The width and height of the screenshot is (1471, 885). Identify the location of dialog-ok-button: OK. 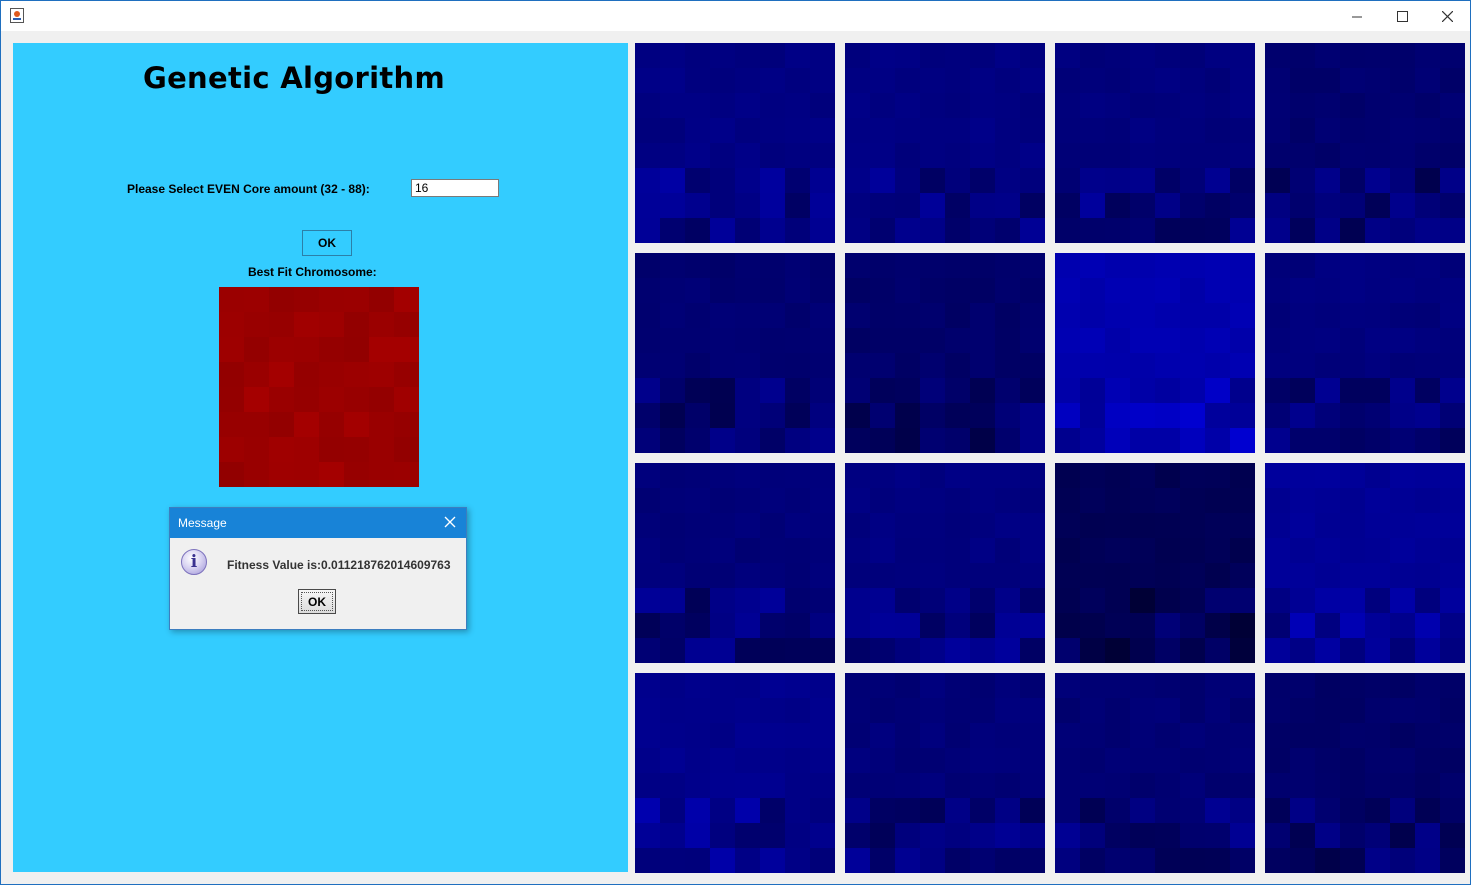
(317, 601).